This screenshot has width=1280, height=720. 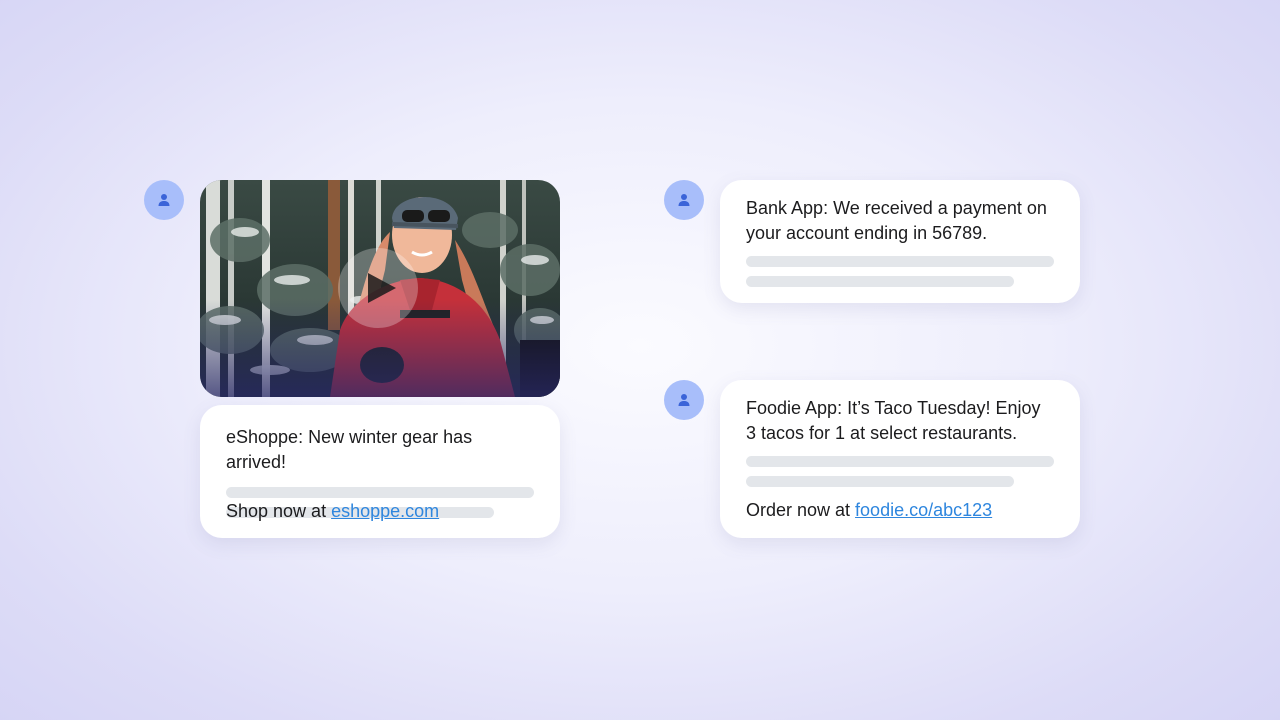 I want to click on cta-line: Shop now at eshoppe.com, so click(x=332, y=511).